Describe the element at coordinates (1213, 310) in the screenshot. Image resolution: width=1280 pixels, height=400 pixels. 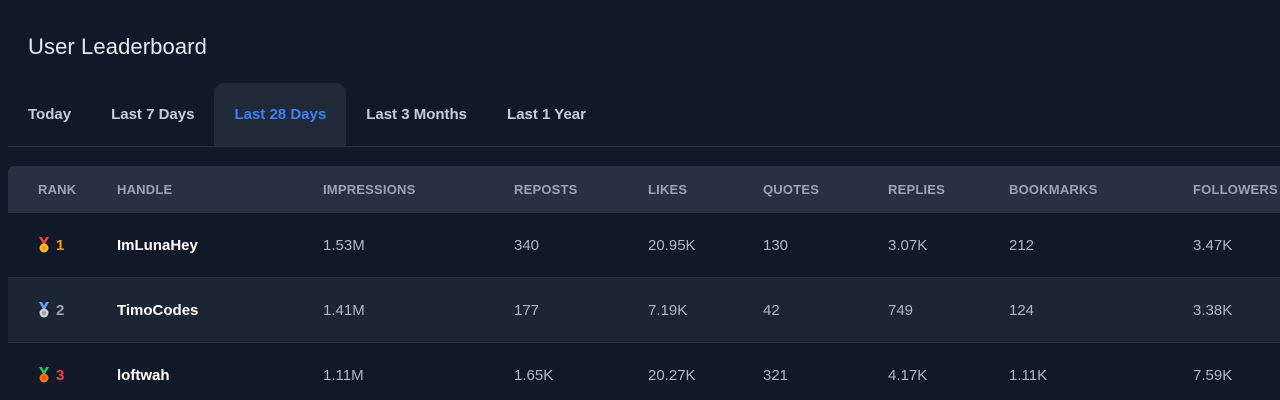
I see `followers-value: 3.38K` at that location.